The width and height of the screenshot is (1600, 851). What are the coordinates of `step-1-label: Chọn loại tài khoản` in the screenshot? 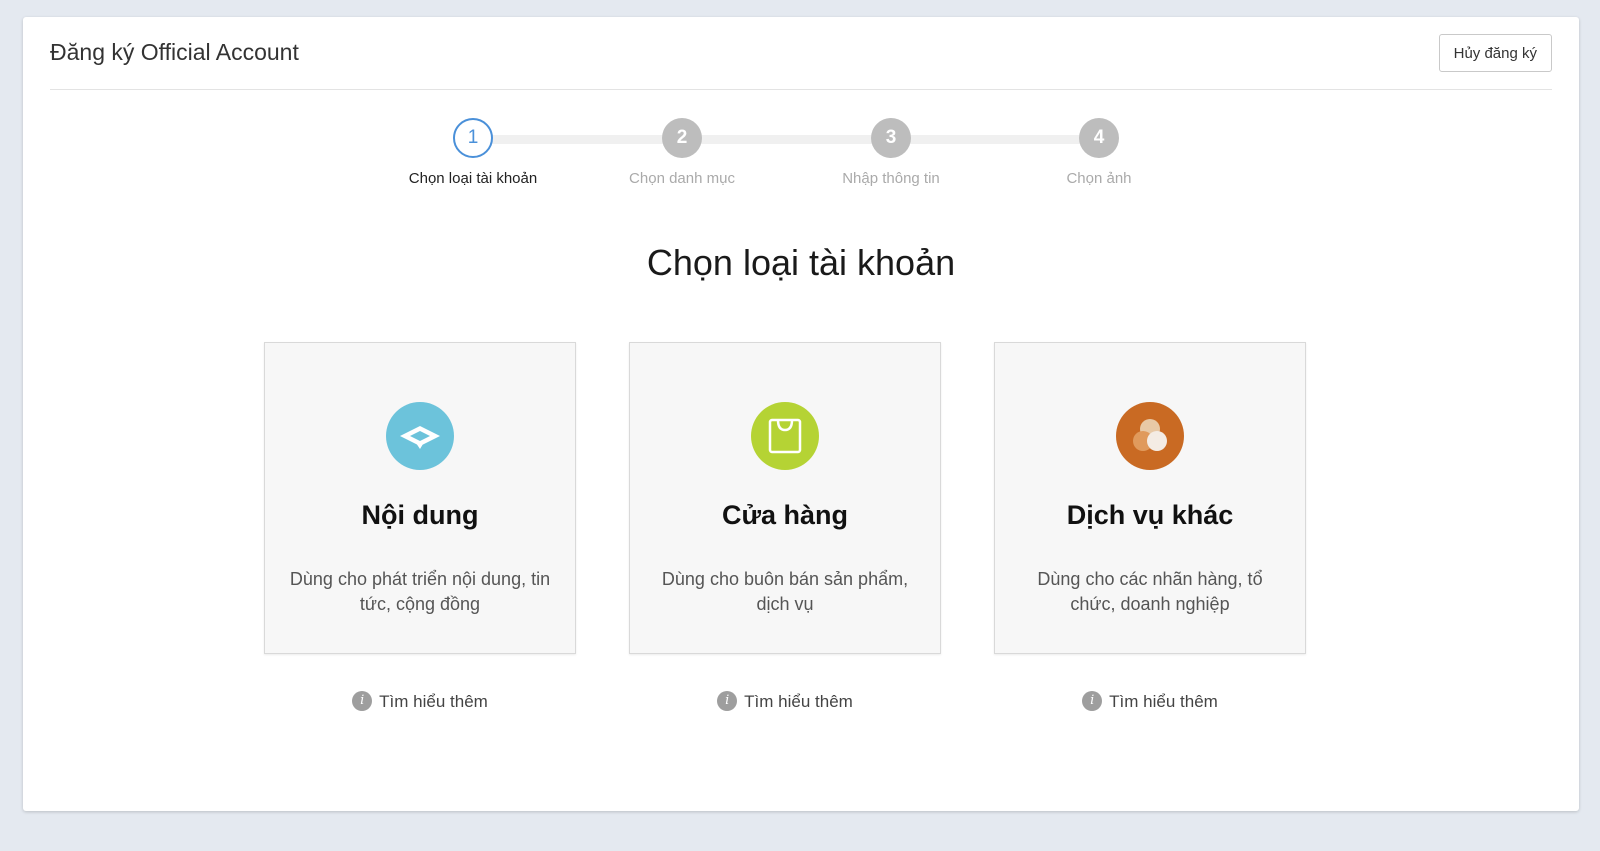 It's located at (473, 178).